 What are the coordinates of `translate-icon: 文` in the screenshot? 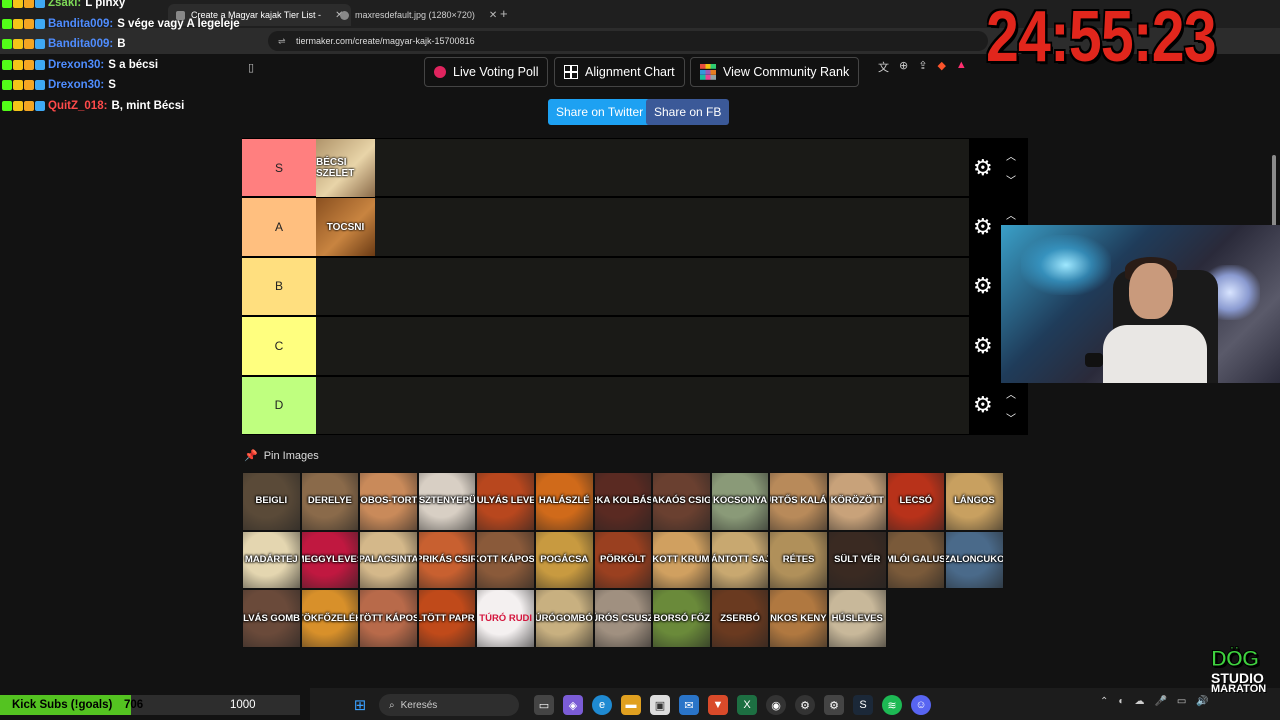 It's located at (883, 67).